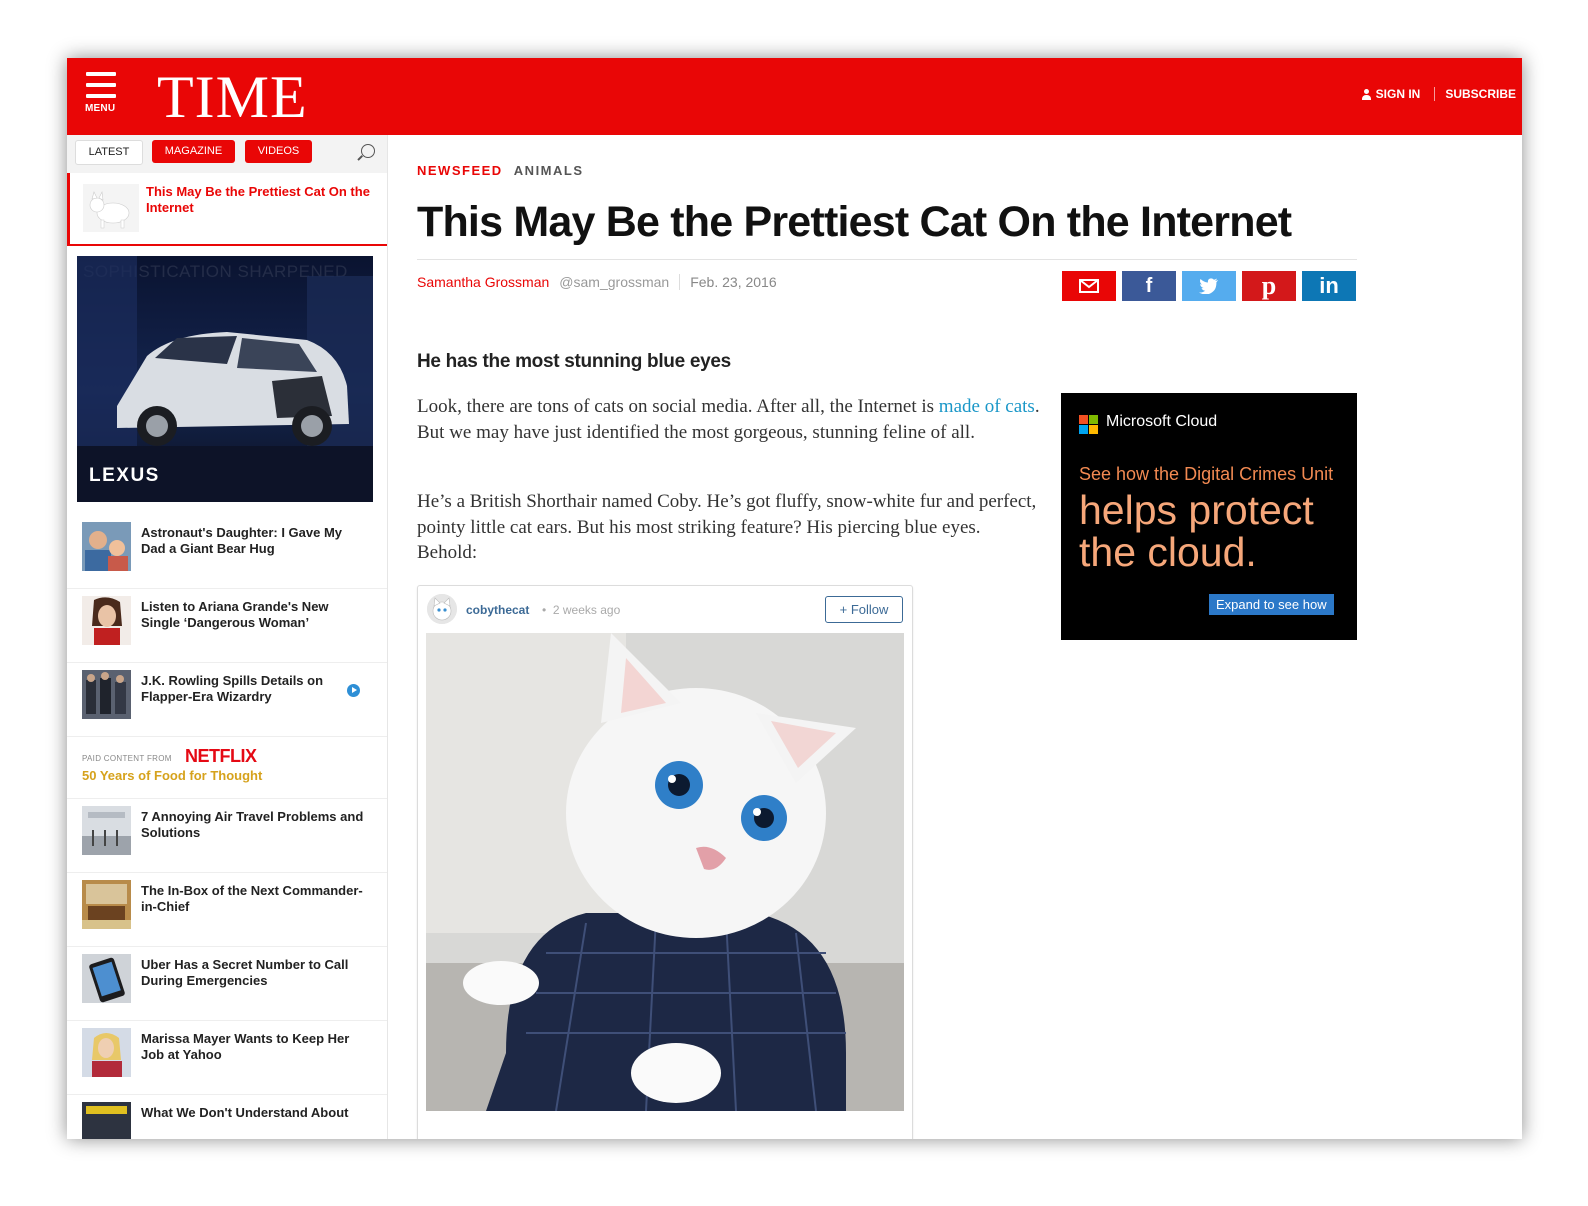 The width and height of the screenshot is (1588, 1206). I want to click on thumbnail-airport, so click(106, 830).